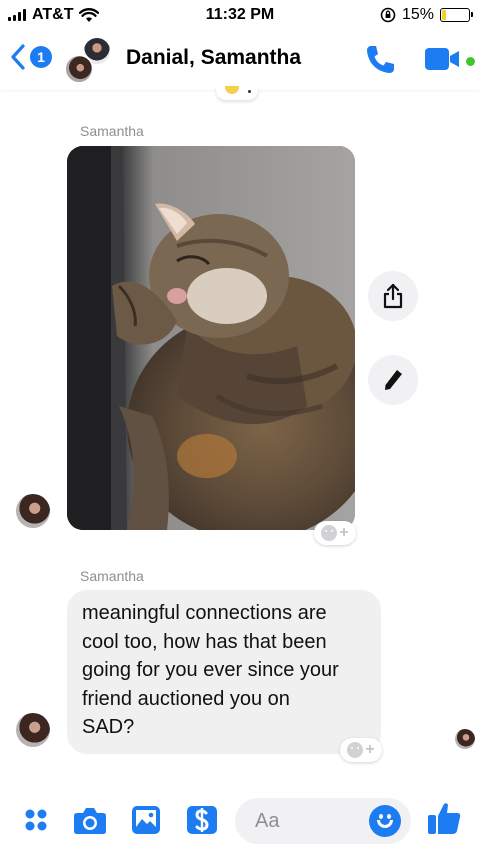 This screenshot has width=480, height=854. I want to click on battery-percent: 15%, so click(417, 14).